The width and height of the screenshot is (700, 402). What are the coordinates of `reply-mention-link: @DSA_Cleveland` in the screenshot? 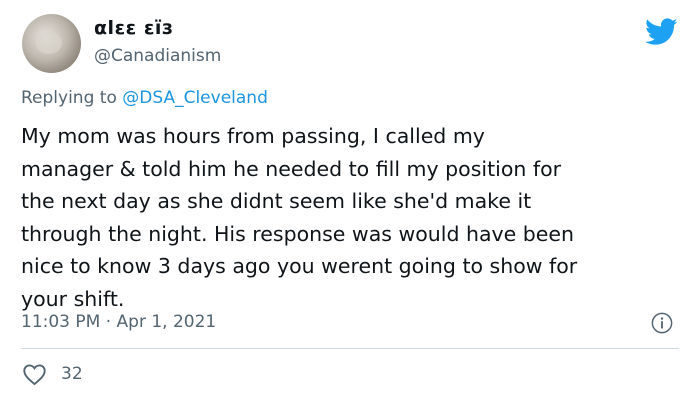 It's located at (195, 98).